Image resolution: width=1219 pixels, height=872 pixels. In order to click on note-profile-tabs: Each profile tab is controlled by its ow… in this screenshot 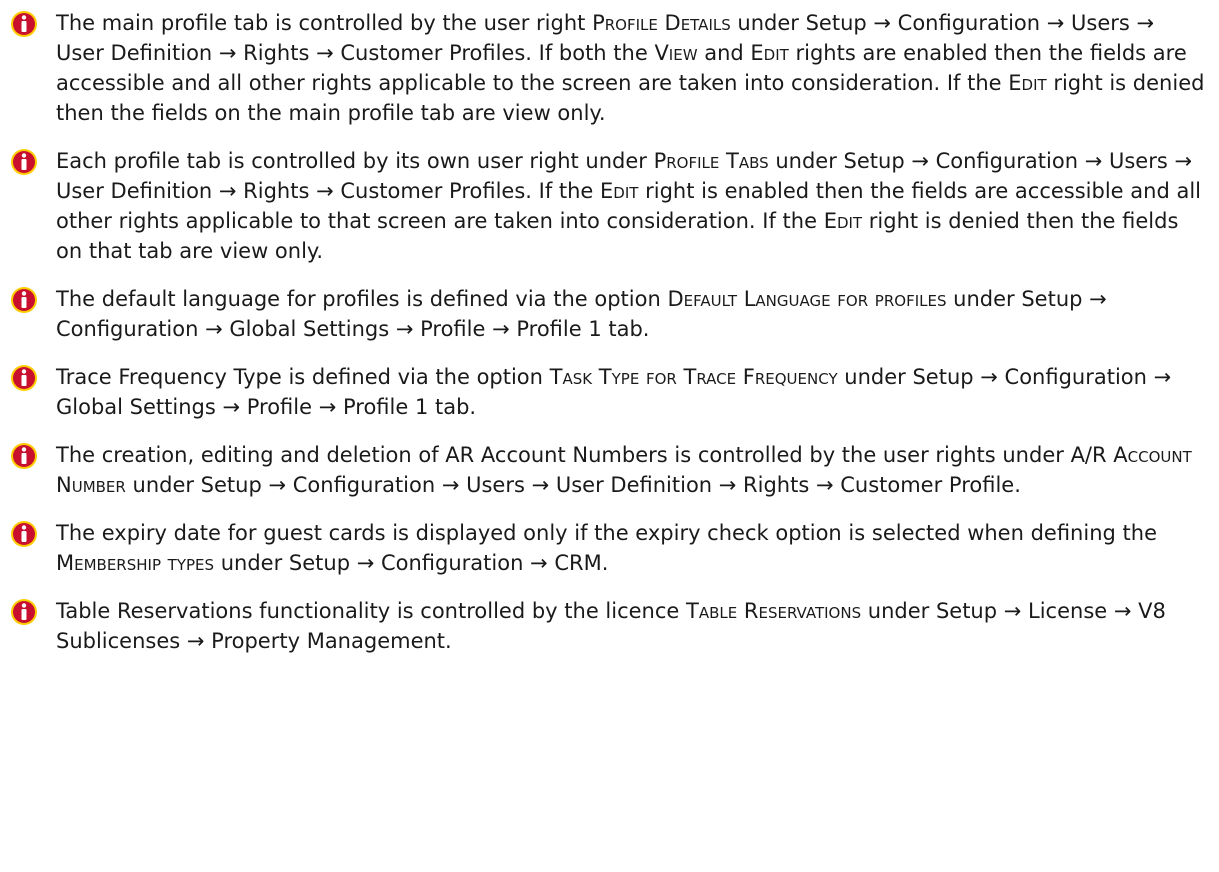, I will do `click(608, 206)`.